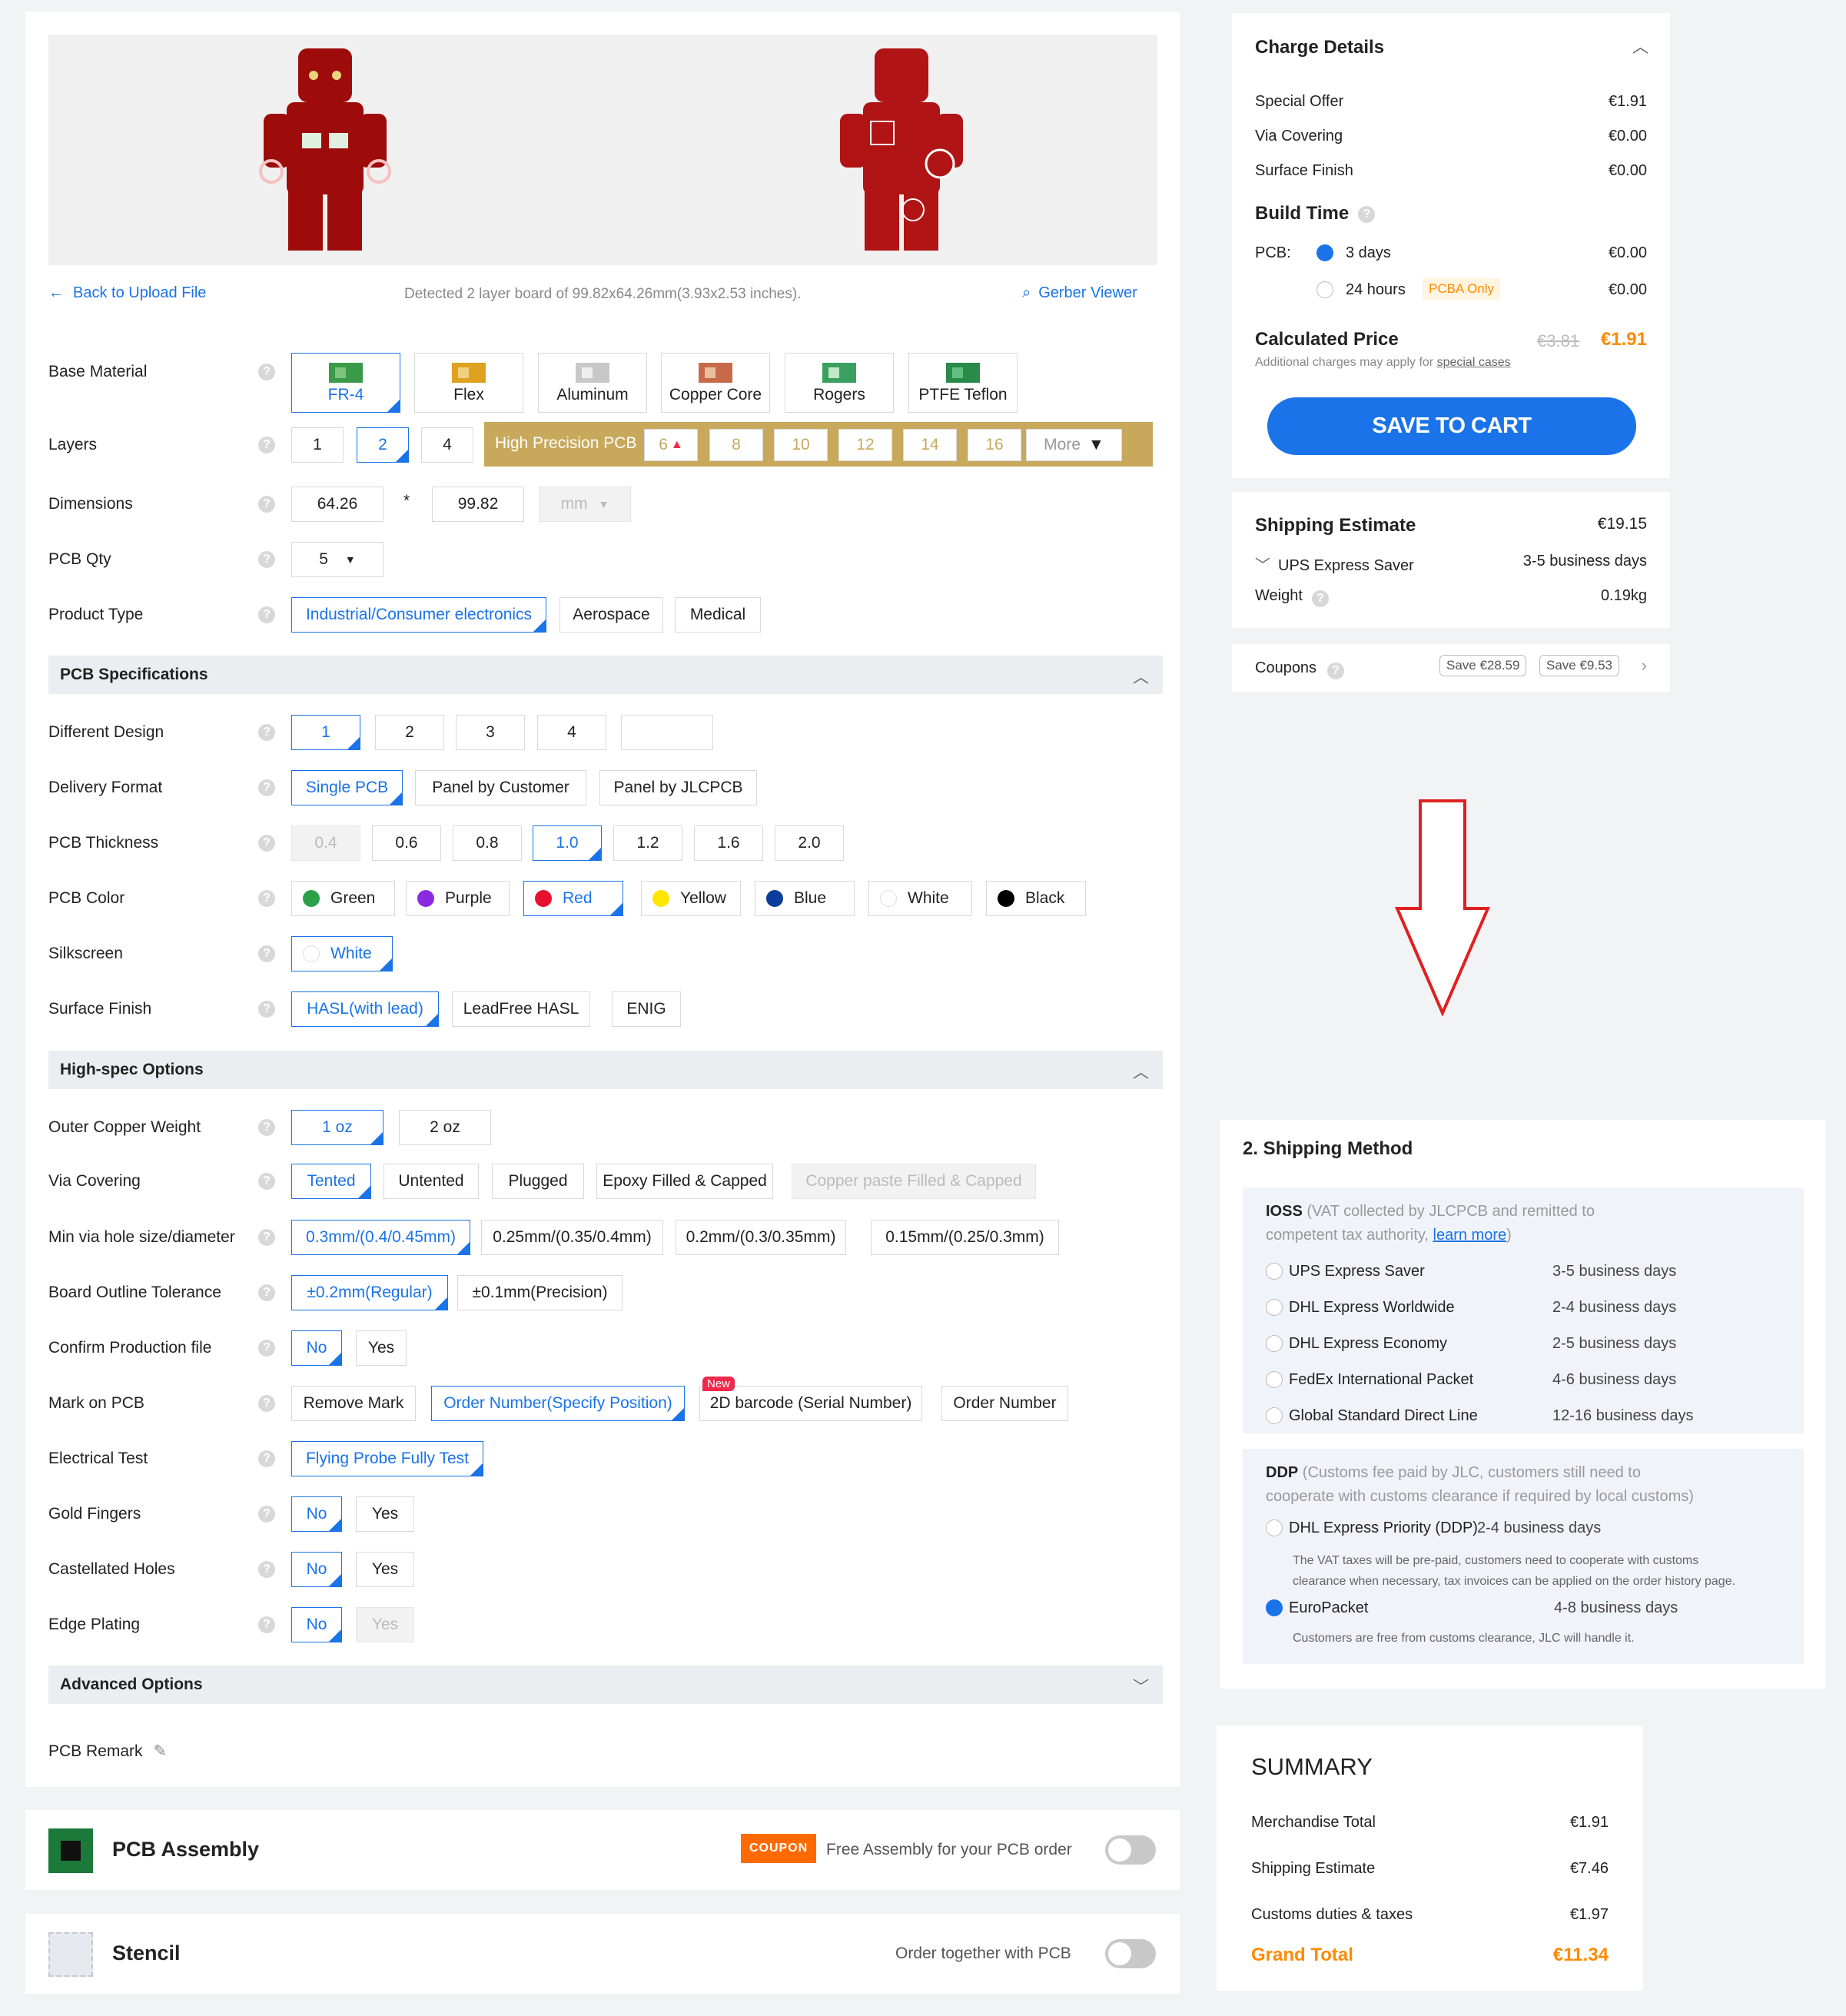 This screenshot has height=2016, width=1846. I want to click on confirm-yes: Yes, so click(381, 1348).